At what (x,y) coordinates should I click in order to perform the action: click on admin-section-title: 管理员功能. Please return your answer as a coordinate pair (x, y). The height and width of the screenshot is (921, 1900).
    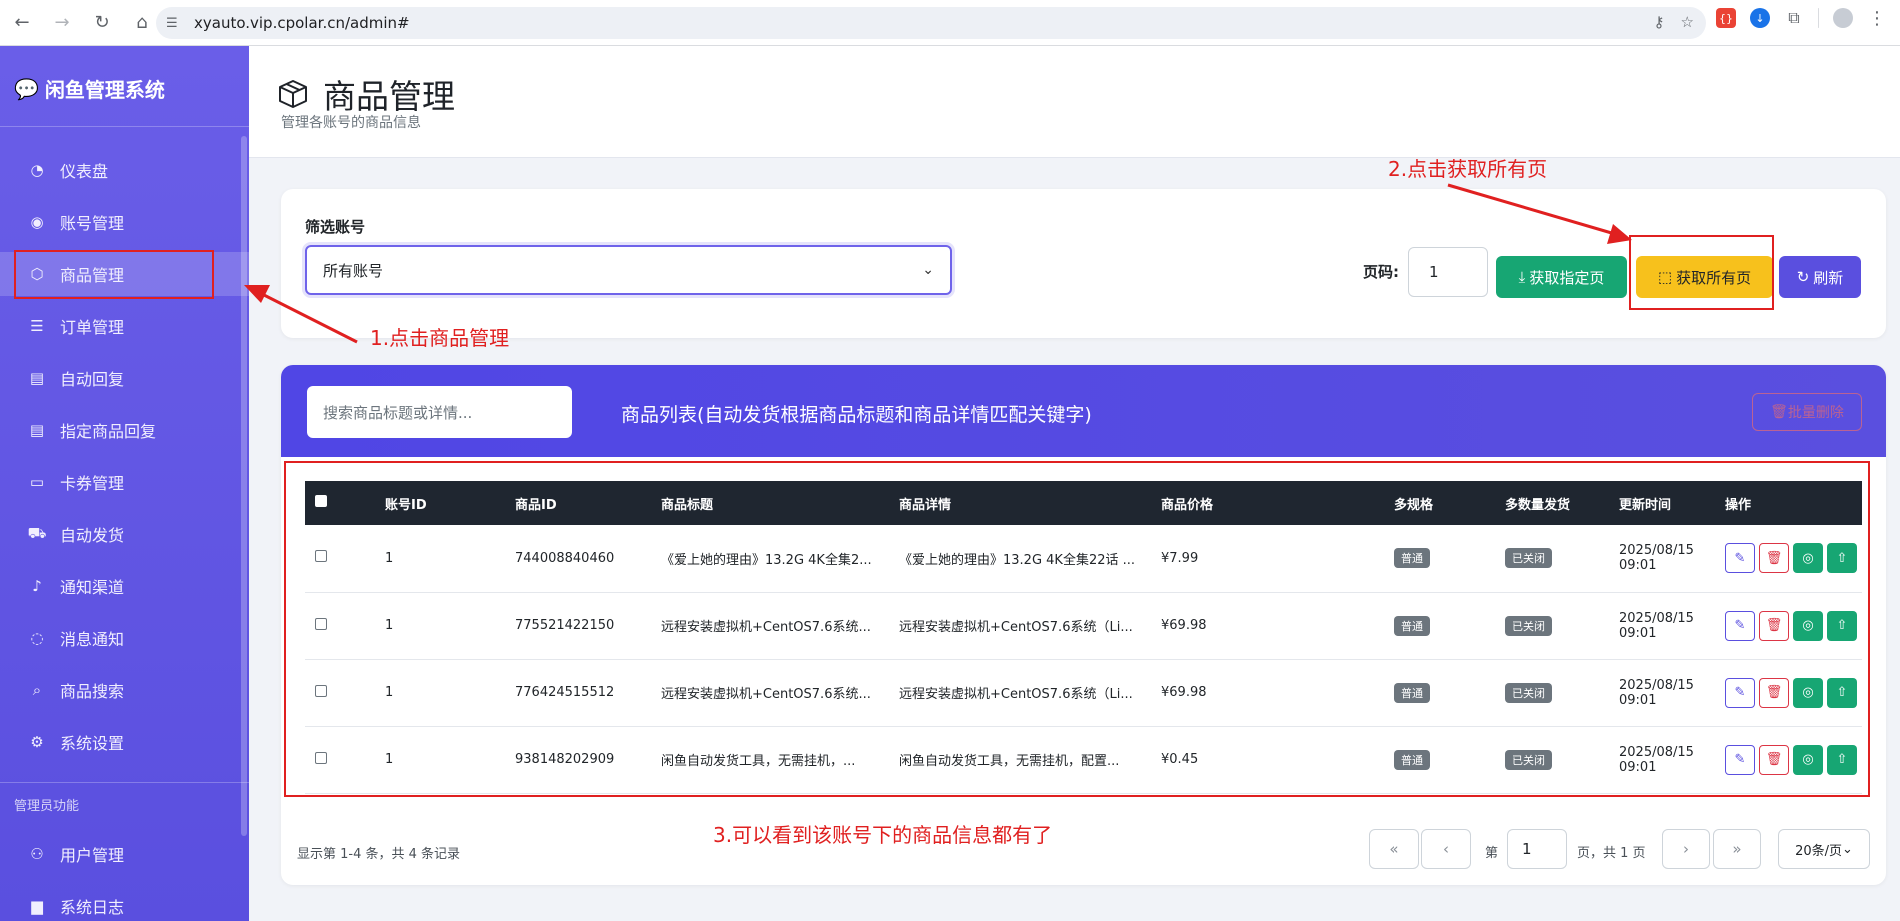
    Looking at the image, I should click on (47, 806).